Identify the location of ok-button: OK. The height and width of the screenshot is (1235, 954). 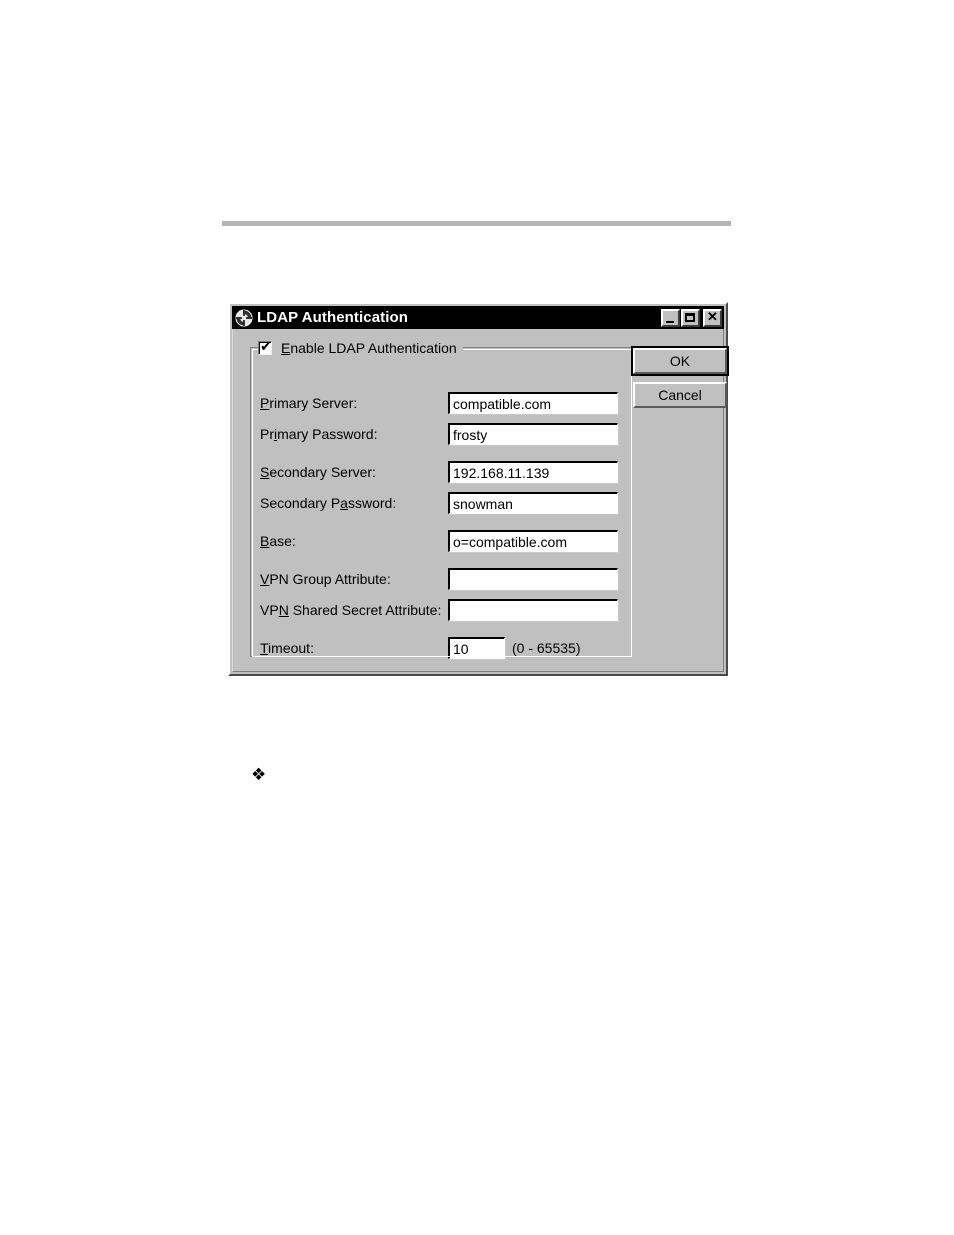
(680, 361).